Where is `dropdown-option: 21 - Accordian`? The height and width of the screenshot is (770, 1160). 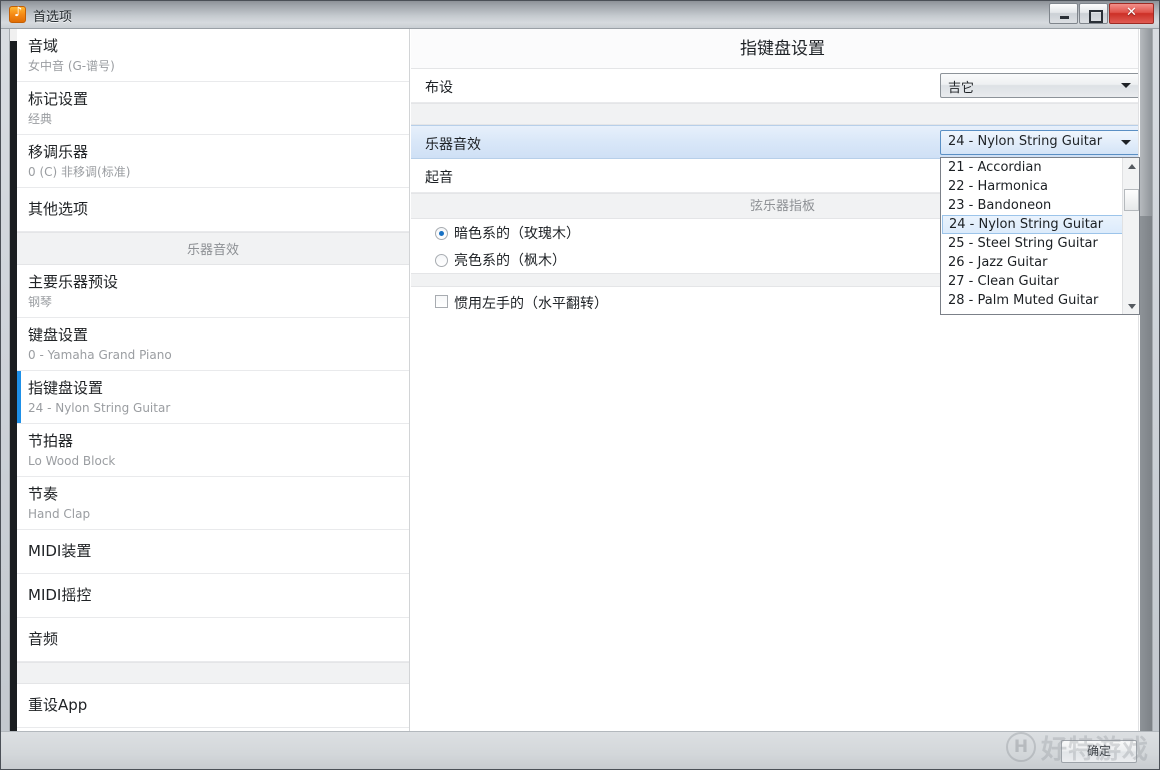 dropdown-option: 21 - Accordian is located at coordinates (1040, 167).